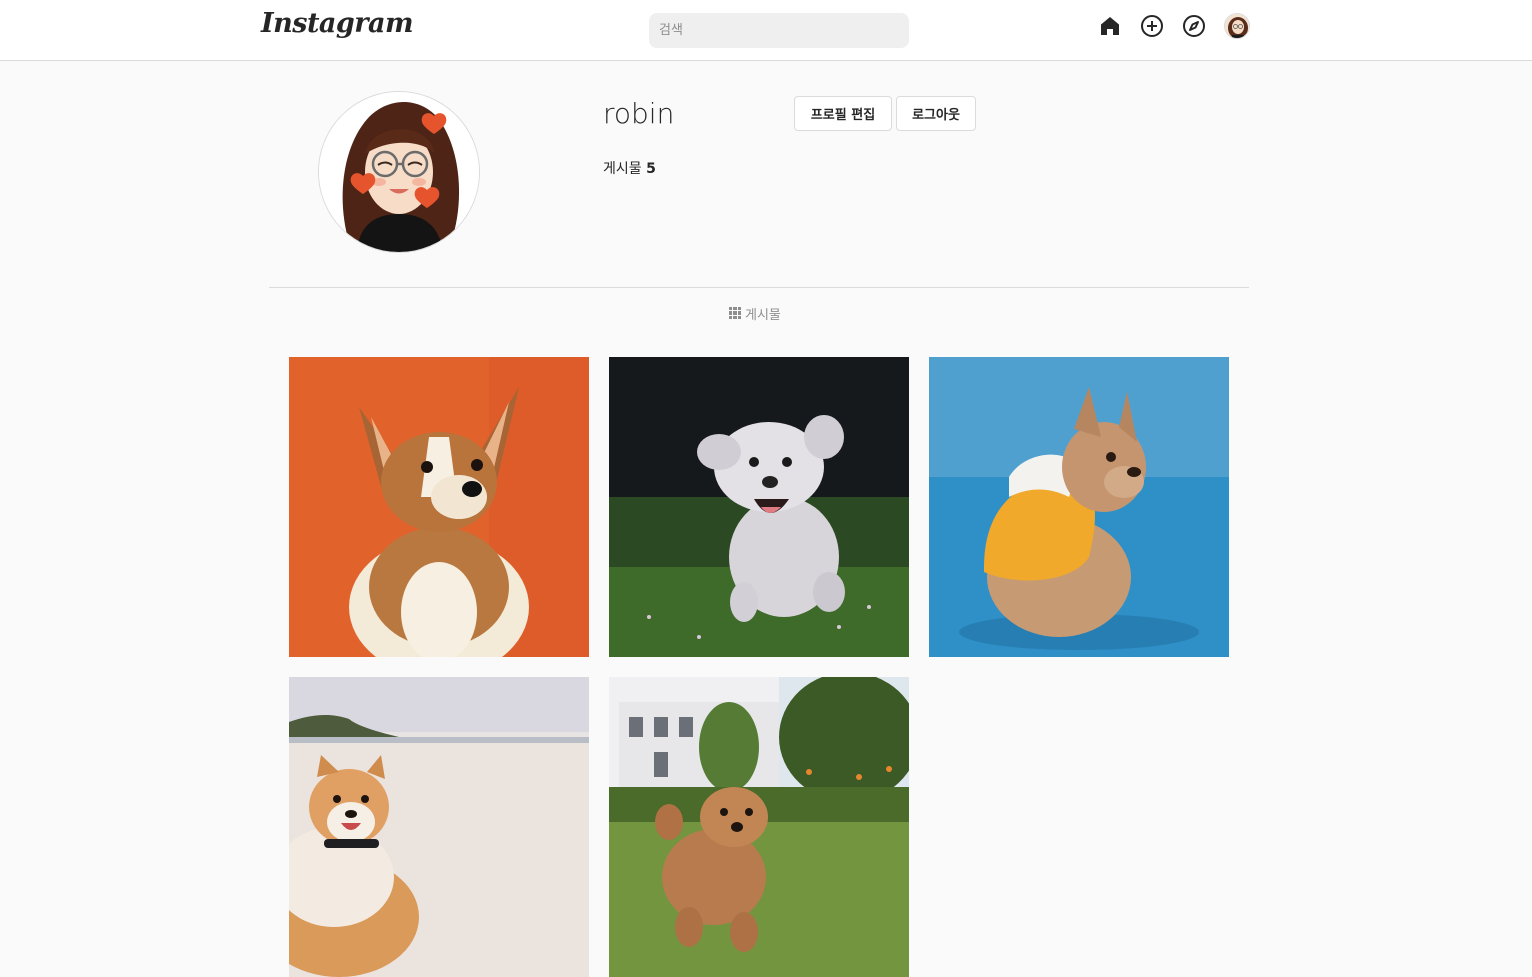  Describe the element at coordinates (779, 30) in the screenshot. I see `search-input` at that location.